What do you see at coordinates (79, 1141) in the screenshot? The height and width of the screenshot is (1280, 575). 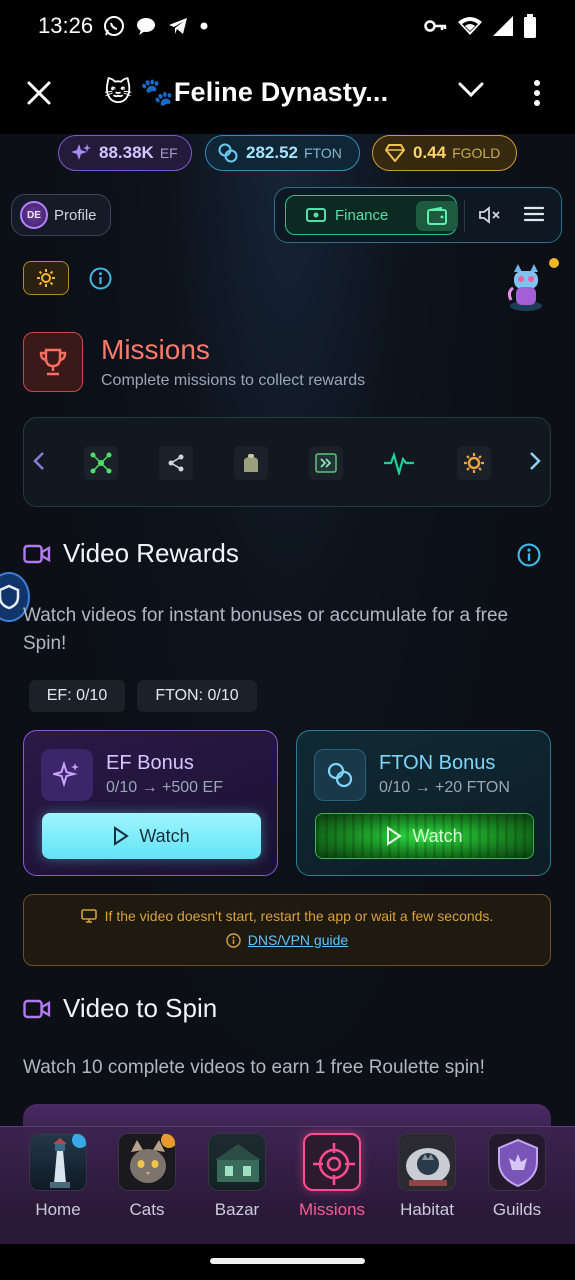 I see `nav-badge` at bounding box center [79, 1141].